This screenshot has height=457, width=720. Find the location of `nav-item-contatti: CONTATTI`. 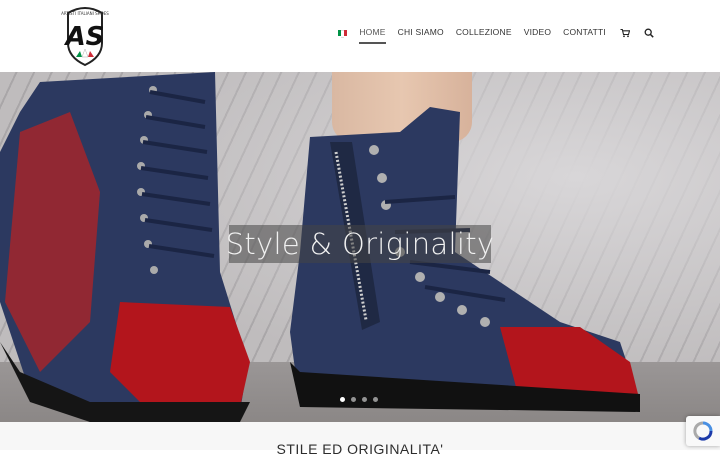

nav-item-contatti: CONTATTI is located at coordinates (584, 35).